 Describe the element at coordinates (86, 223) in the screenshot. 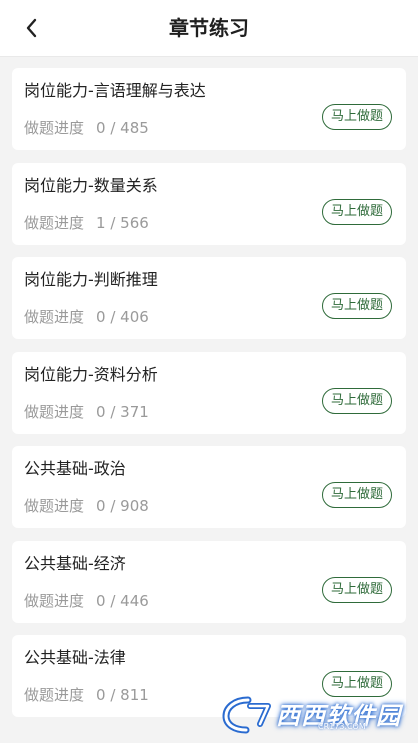

I see `chapter-progress: 做题进度 1 / 566` at that location.